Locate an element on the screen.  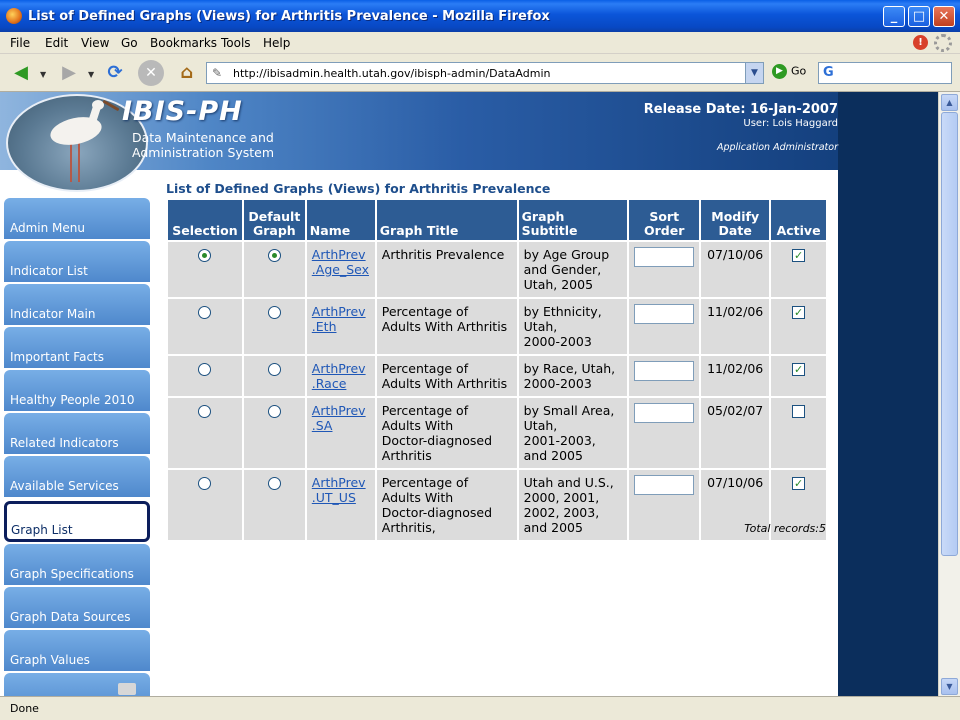
sidebar-item-available-services: Available Services is located at coordinates (77, 476).